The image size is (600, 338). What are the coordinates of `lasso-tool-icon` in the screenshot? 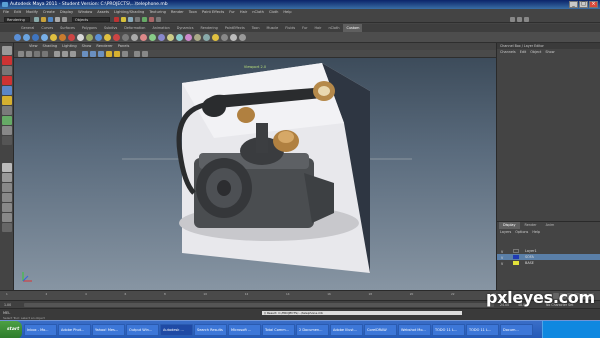 It's located at (7, 60).